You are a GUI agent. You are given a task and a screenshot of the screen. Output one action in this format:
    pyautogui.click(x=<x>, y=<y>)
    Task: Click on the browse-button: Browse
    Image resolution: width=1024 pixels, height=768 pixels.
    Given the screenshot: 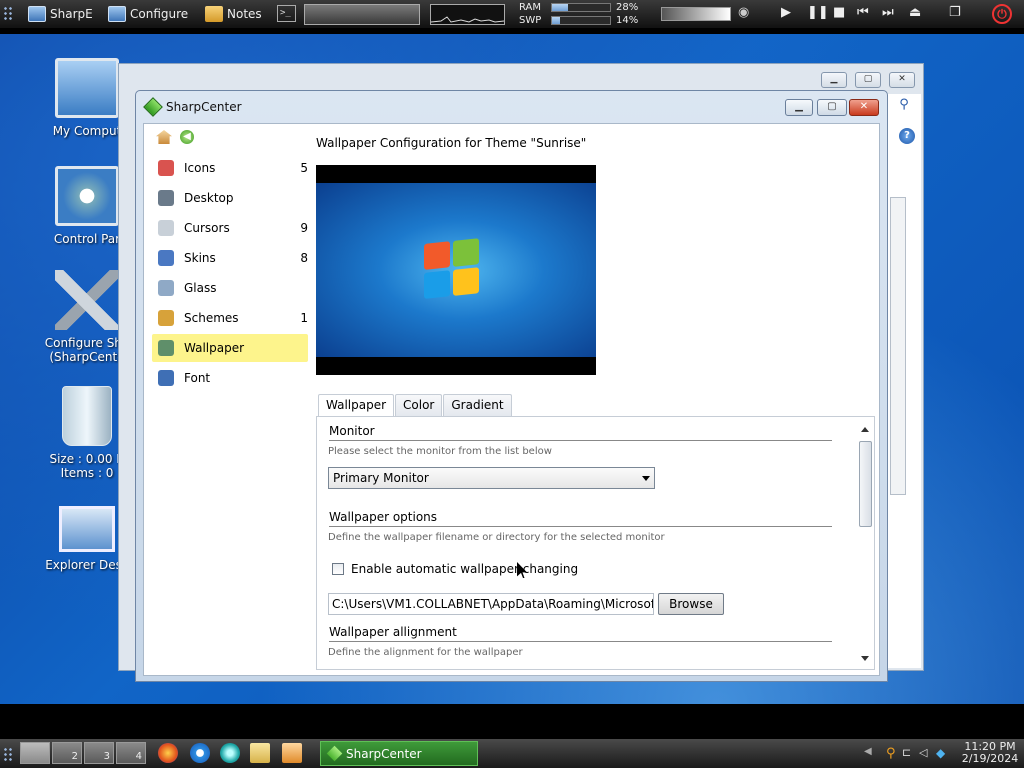 What is the action you would take?
    pyautogui.click(x=691, y=604)
    